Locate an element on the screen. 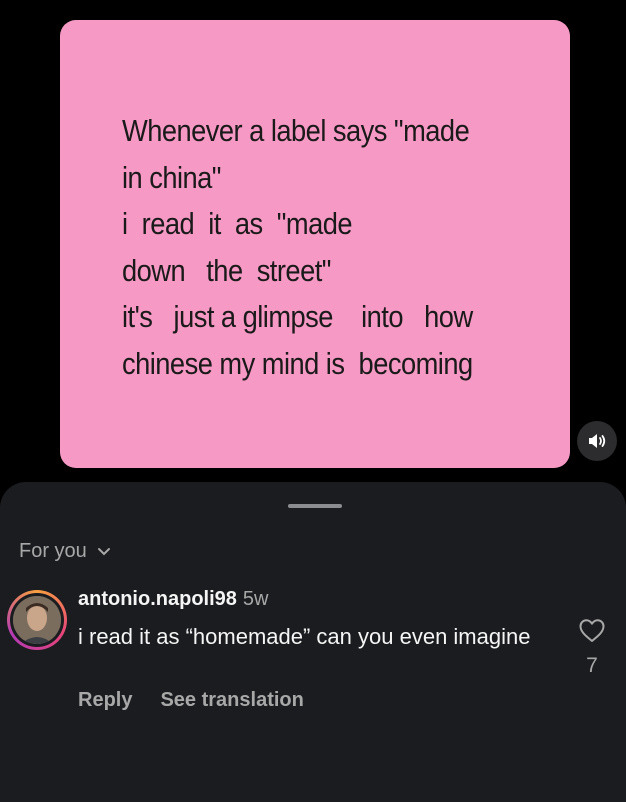 This screenshot has height=802, width=626. sort-label: For you is located at coordinates (53, 551).